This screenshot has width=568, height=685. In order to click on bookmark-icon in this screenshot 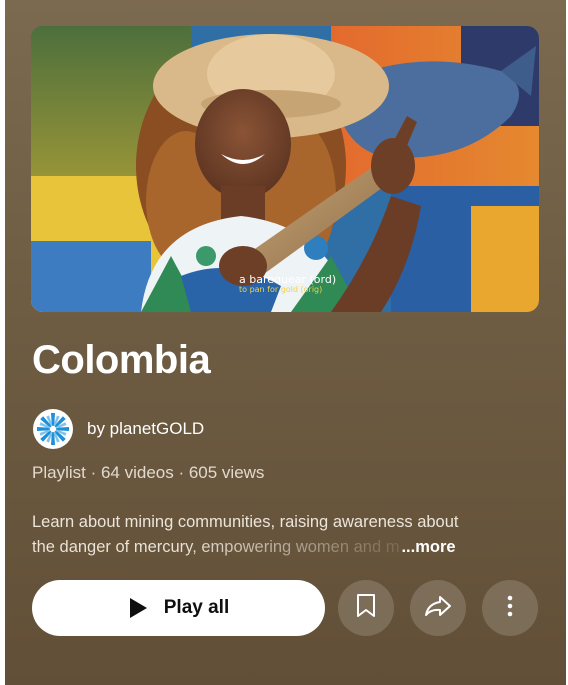, I will do `click(366, 608)`.